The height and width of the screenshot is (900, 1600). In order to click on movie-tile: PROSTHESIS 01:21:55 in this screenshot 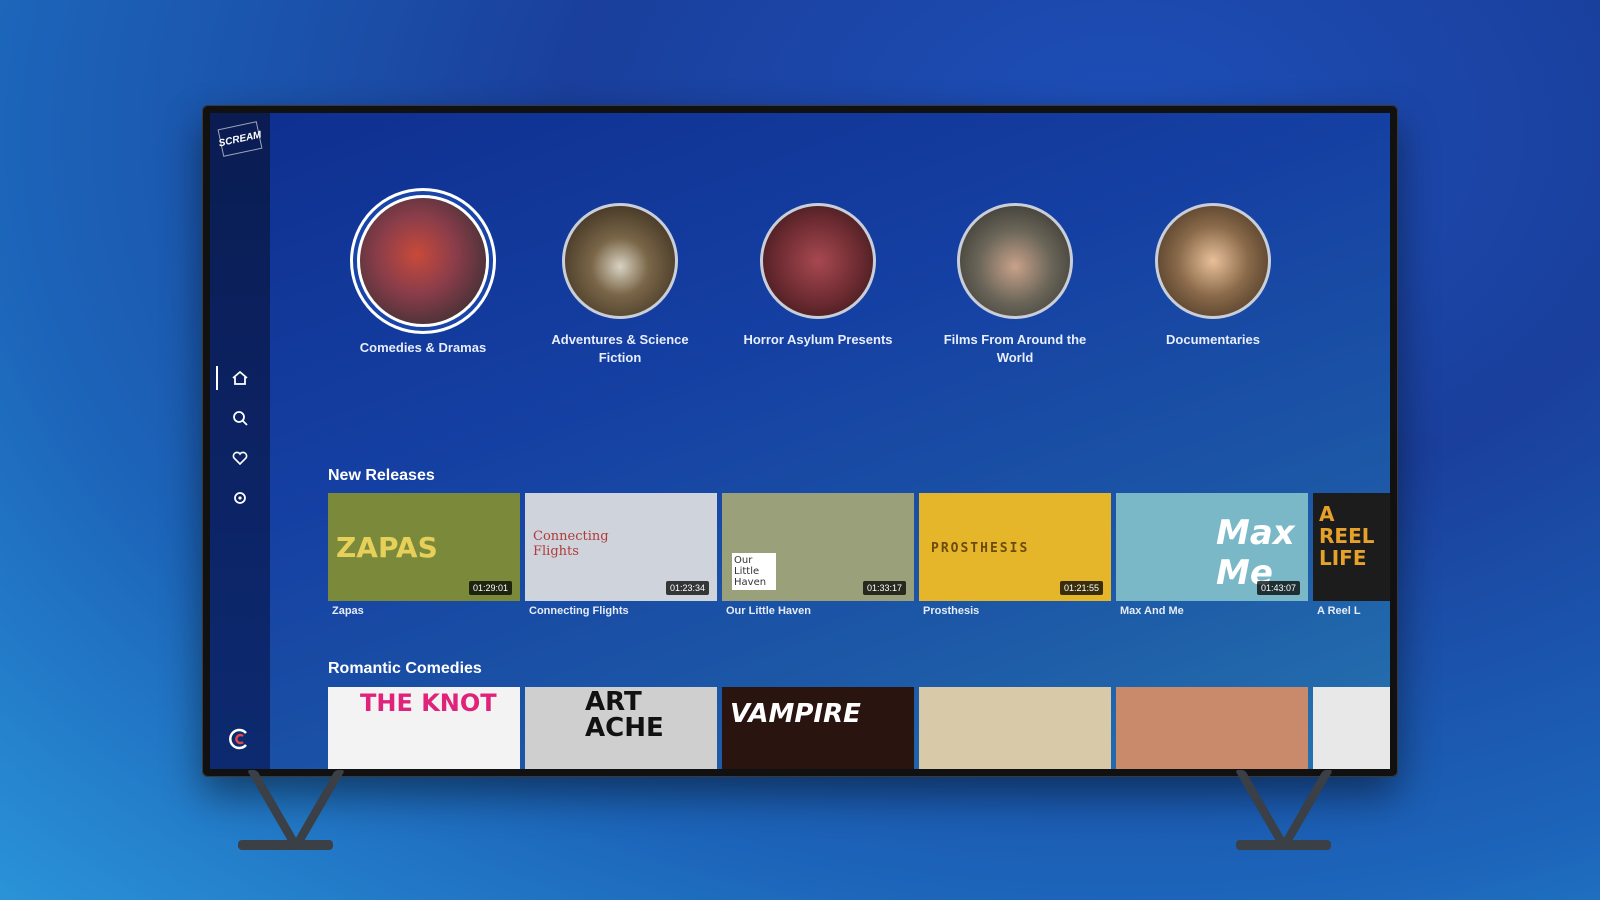, I will do `click(1015, 547)`.